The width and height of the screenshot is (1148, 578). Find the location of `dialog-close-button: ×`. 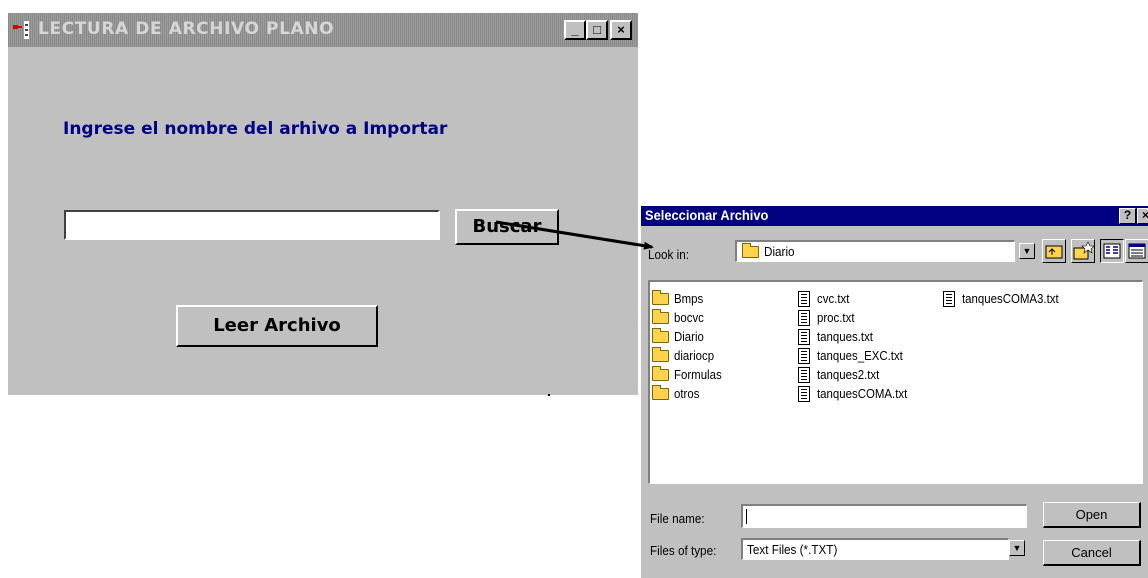

dialog-close-button: × is located at coordinates (1142, 216).